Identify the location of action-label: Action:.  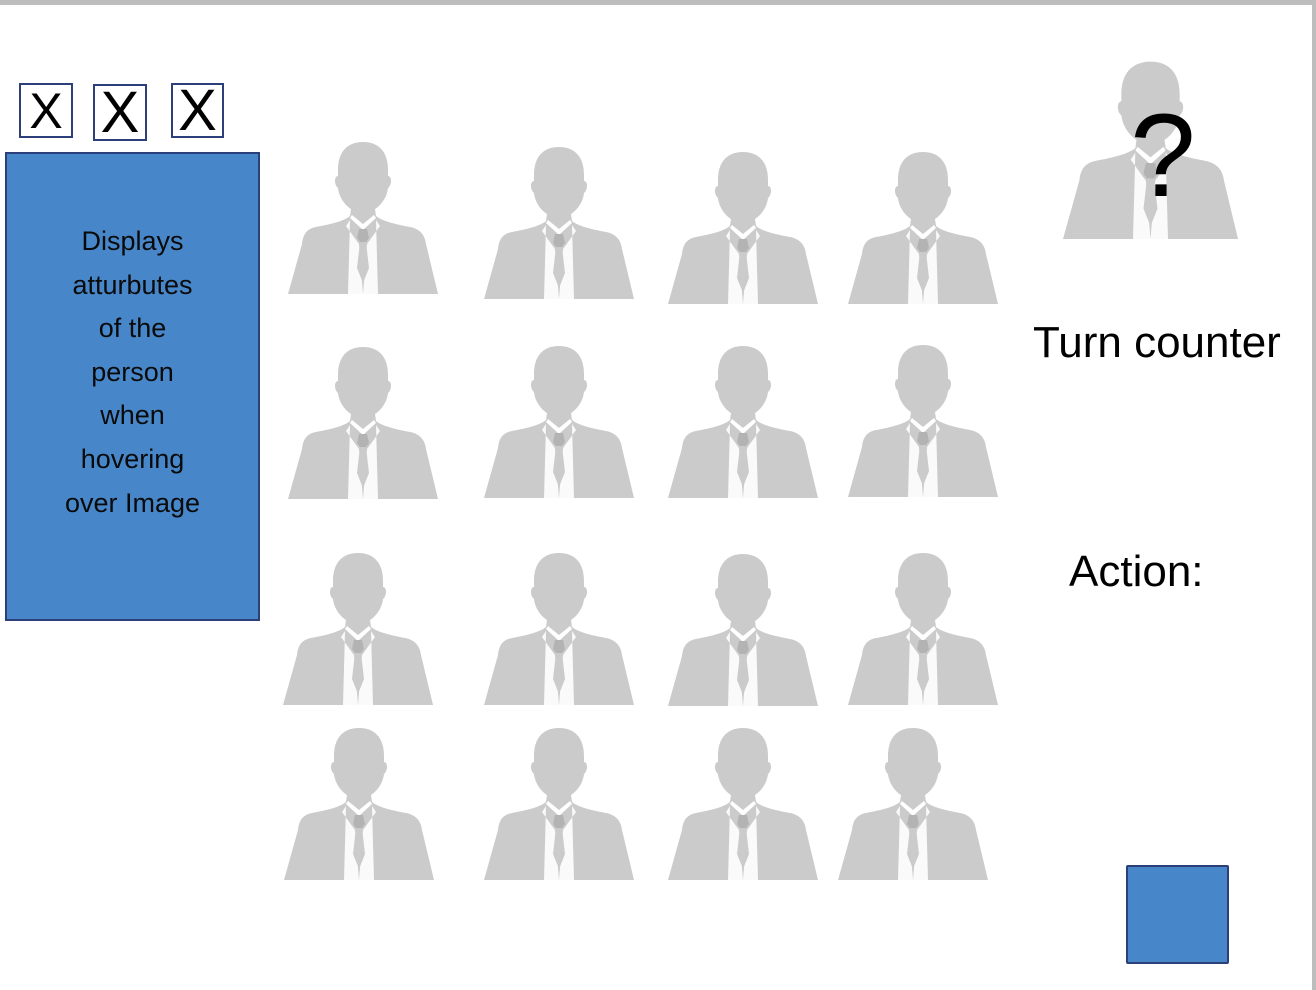
(1136, 571).